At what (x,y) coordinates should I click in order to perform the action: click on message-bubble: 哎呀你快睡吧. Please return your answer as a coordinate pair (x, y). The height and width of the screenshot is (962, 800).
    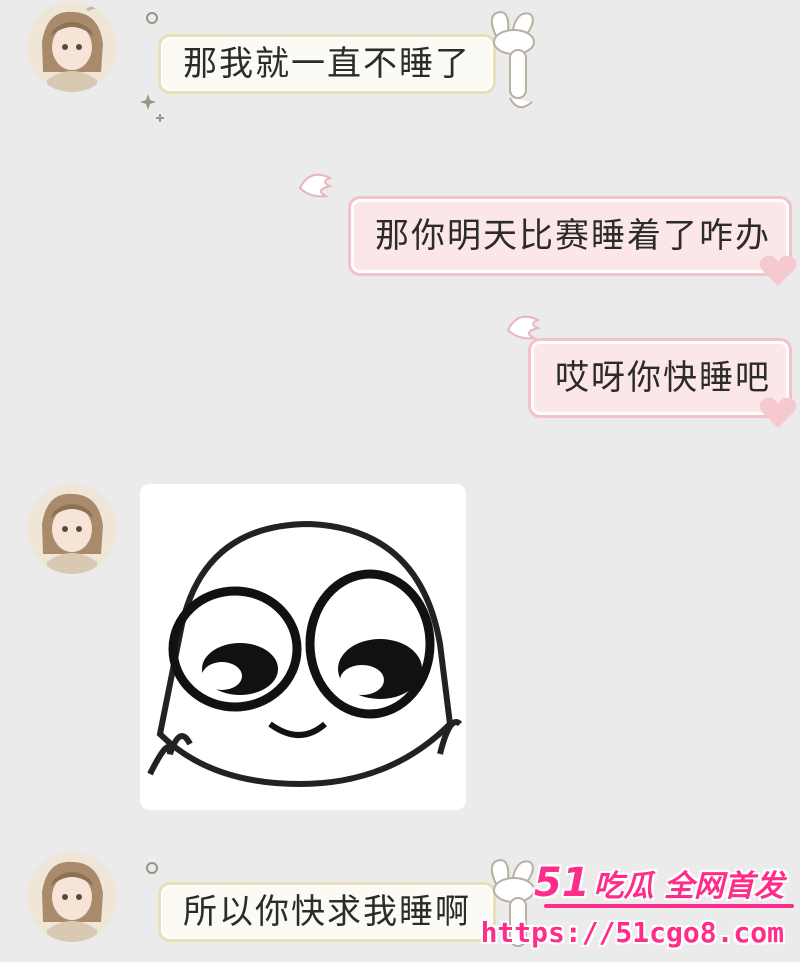
    Looking at the image, I should click on (660, 378).